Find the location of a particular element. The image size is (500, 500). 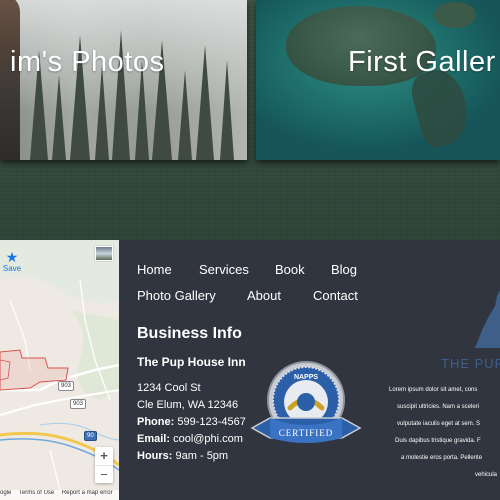

nav-blog: Blog is located at coordinates (344, 269).